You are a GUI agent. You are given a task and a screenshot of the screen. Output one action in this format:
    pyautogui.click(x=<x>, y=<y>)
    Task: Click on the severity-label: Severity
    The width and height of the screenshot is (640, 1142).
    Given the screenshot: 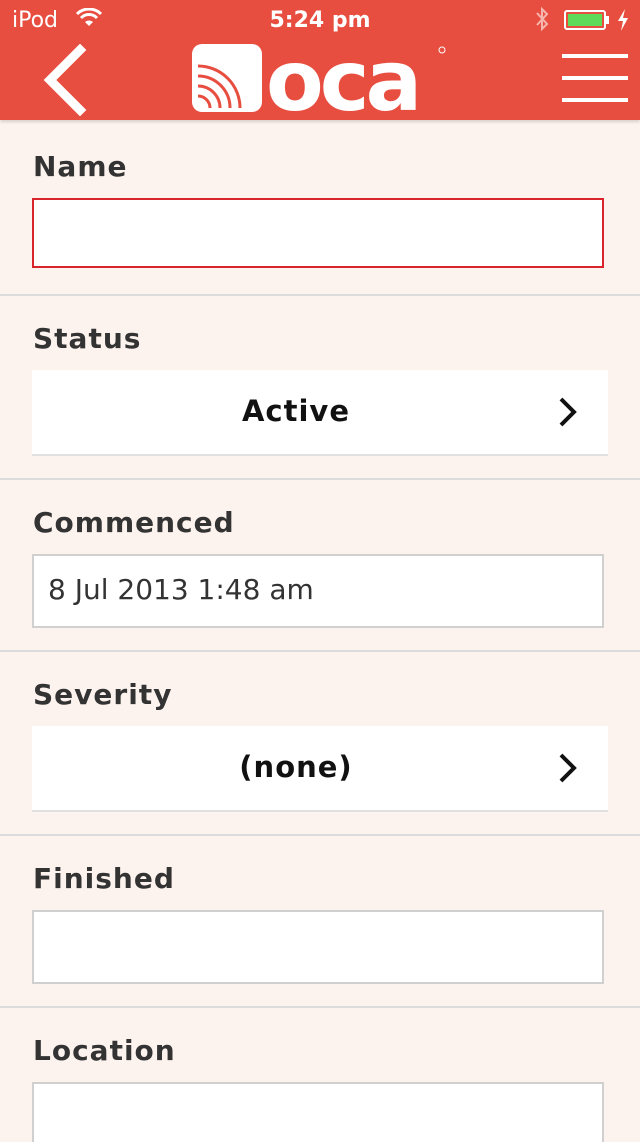 What is the action you would take?
    pyautogui.click(x=103, y=694)
    